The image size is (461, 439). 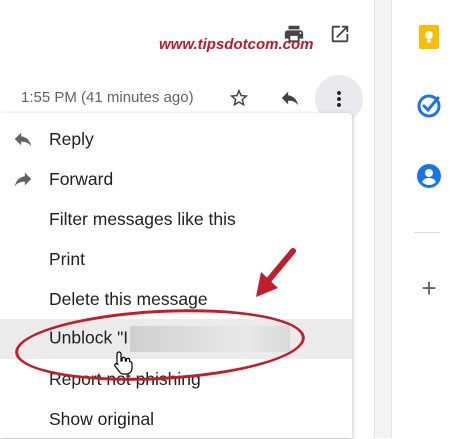 What do you see at coordinates (339, 99) in the screenshot?
I see `more-vert-icon` at bounding box center [339, 99].